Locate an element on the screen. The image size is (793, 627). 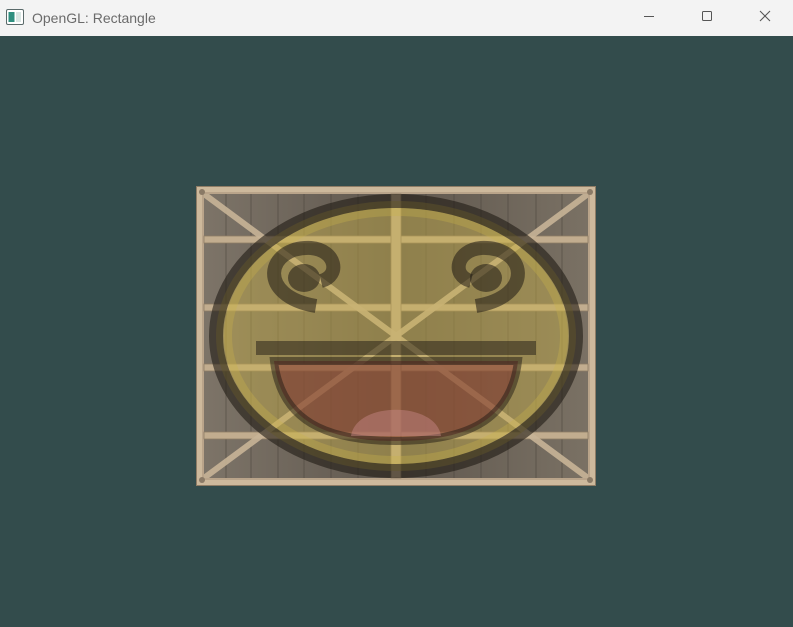
title-bar: OpenGL: Rectangle is located at coordinates (396, 18).